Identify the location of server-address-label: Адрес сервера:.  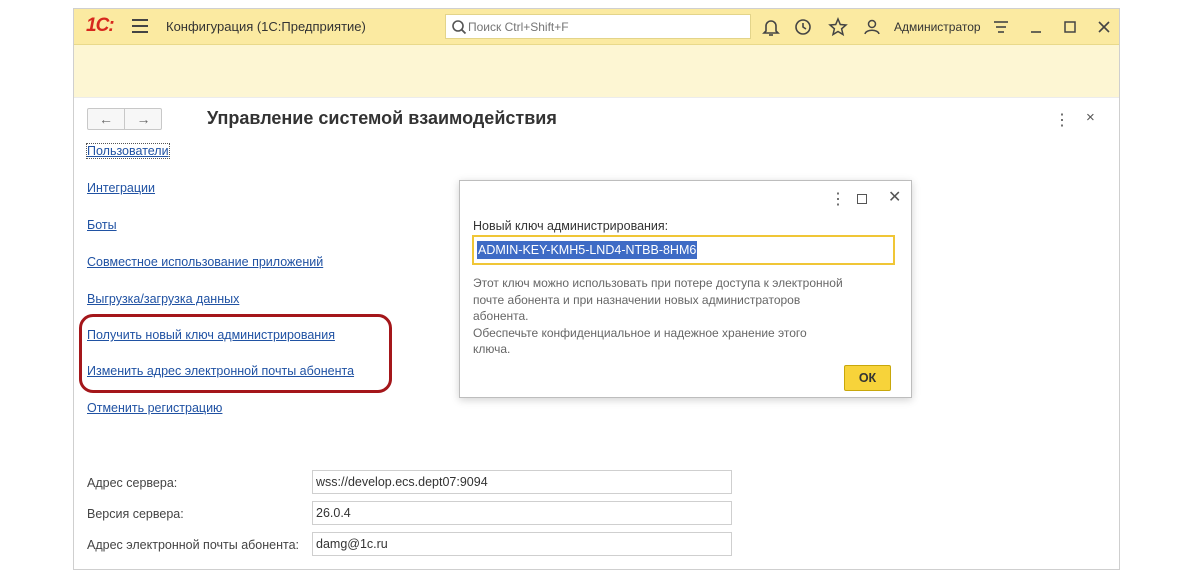
(132, 483).